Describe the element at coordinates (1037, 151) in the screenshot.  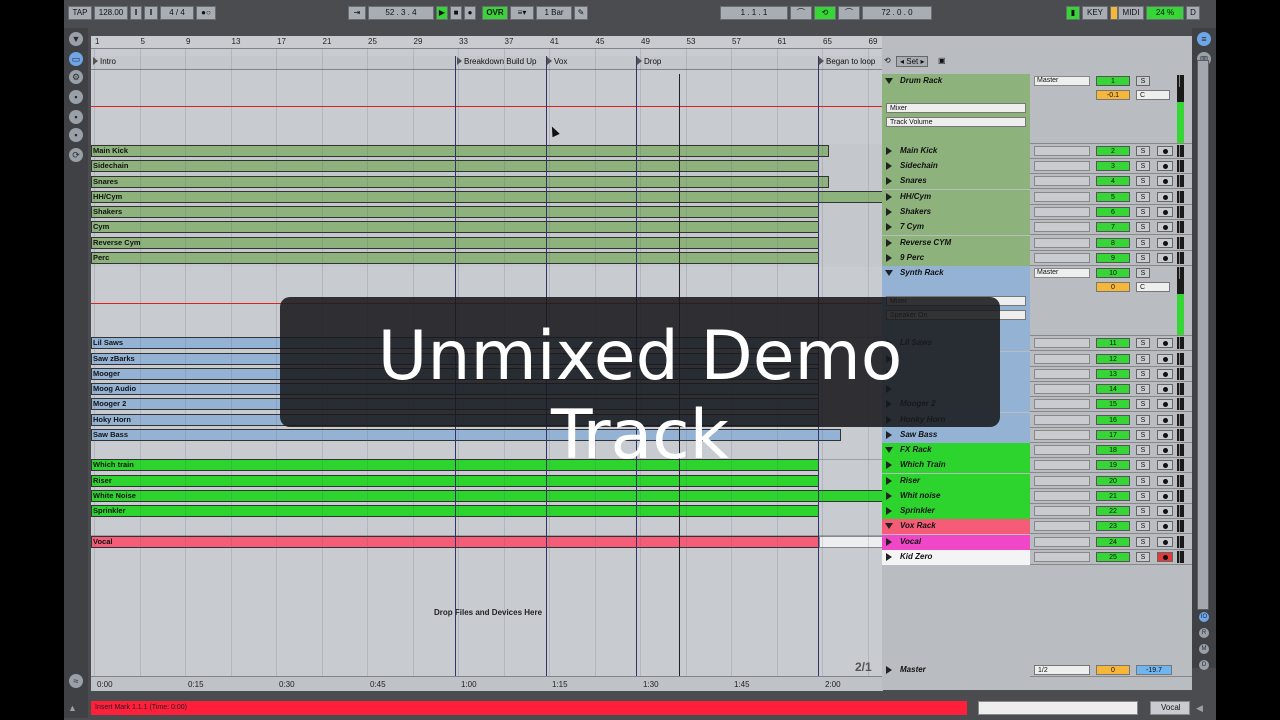
I see `track-header: Main Kick 2 S` at that location.